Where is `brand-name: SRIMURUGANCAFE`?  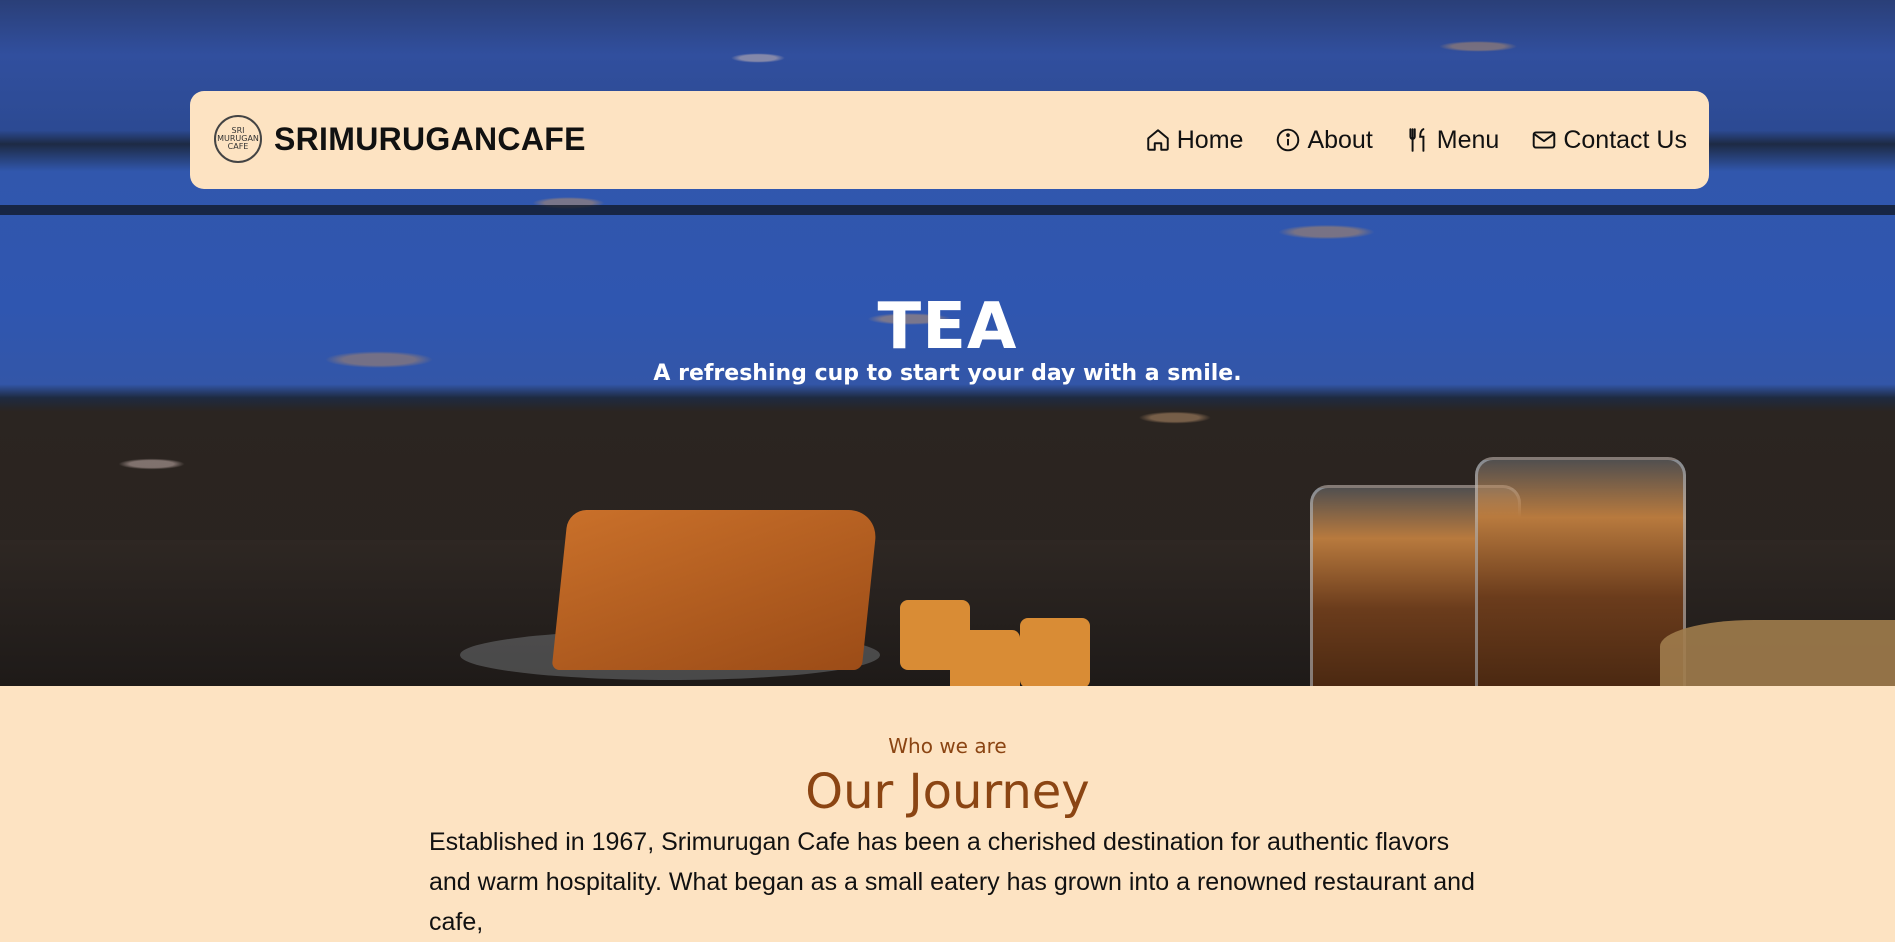
brand-name: SRIMURUGANCAFE is located at coordinates (430, 138).